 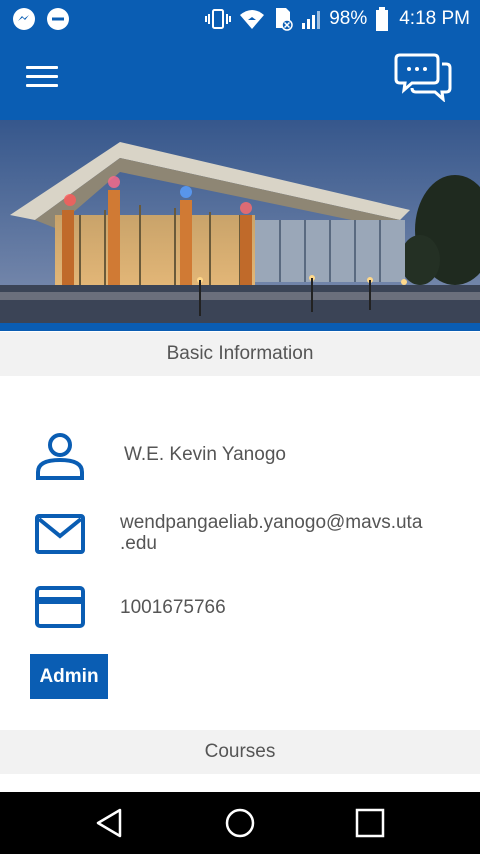 I want to click on courses-header: Courses, so click(x=240, y=752).